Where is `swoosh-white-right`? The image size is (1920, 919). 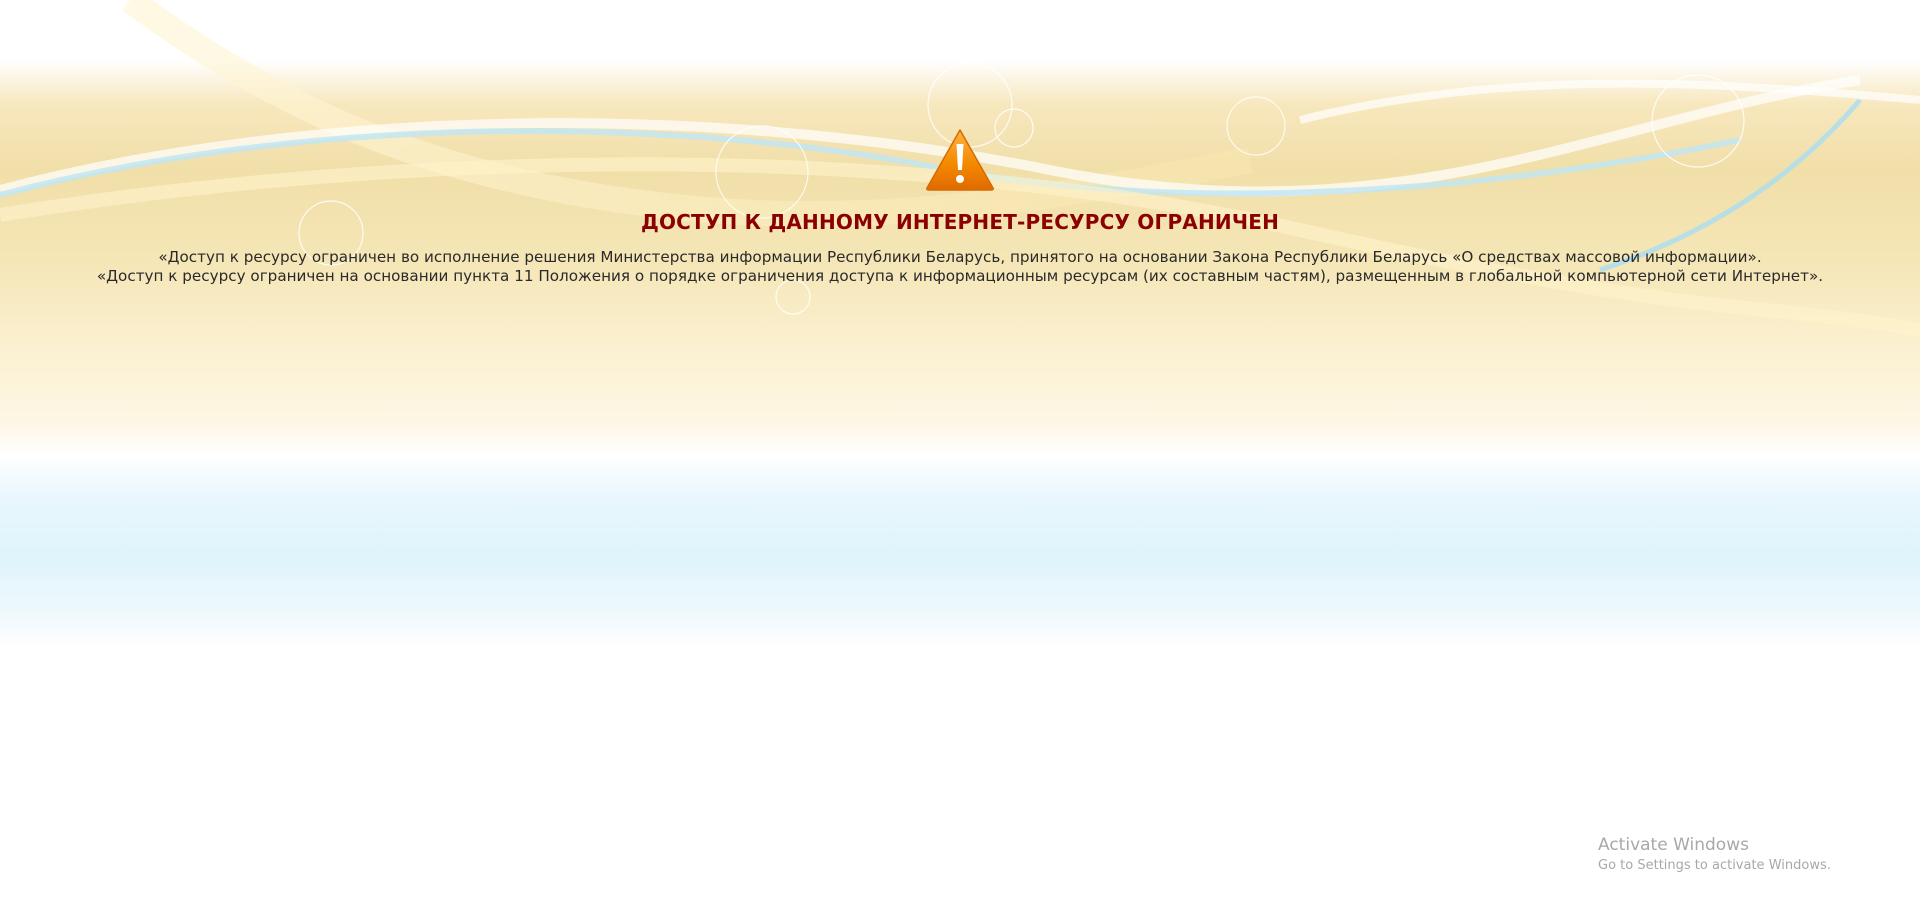
swoosh-white-right is located at coordinates (1609, 101).